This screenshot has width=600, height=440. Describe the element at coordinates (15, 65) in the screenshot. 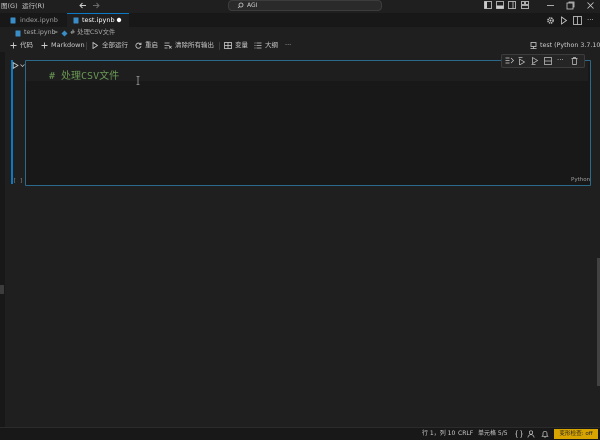

I see `run-cell-icon` at that location.